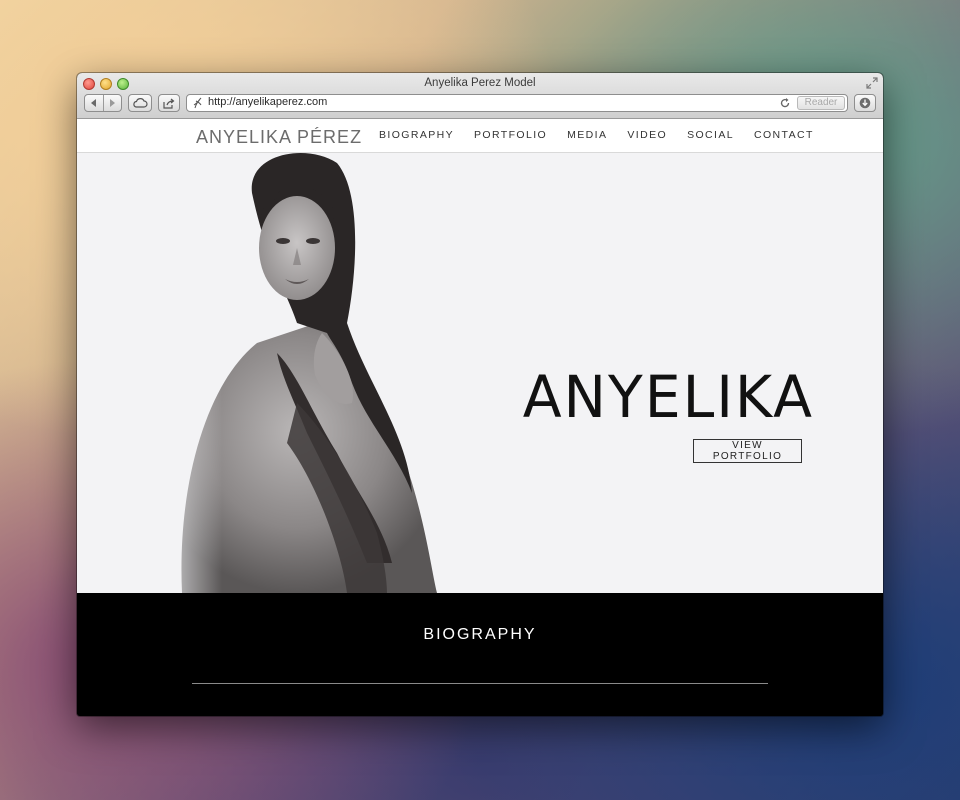 This screenshot has height=800, width=960. What do you see at coordinates (279, 137) in the screenshot?
I see `site-logo: ANYELIKA PÉREZ` at bounding box center [279, 137].